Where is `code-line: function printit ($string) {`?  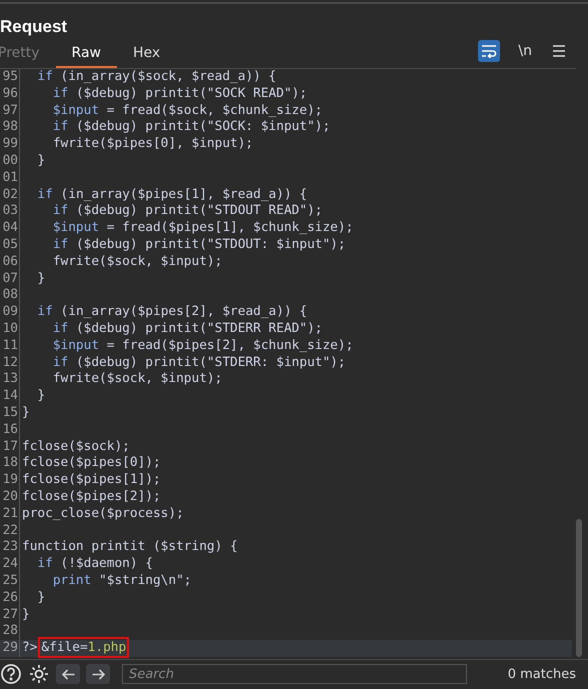
code-line: function printit ($string) { is located at coordinates (130, 547).